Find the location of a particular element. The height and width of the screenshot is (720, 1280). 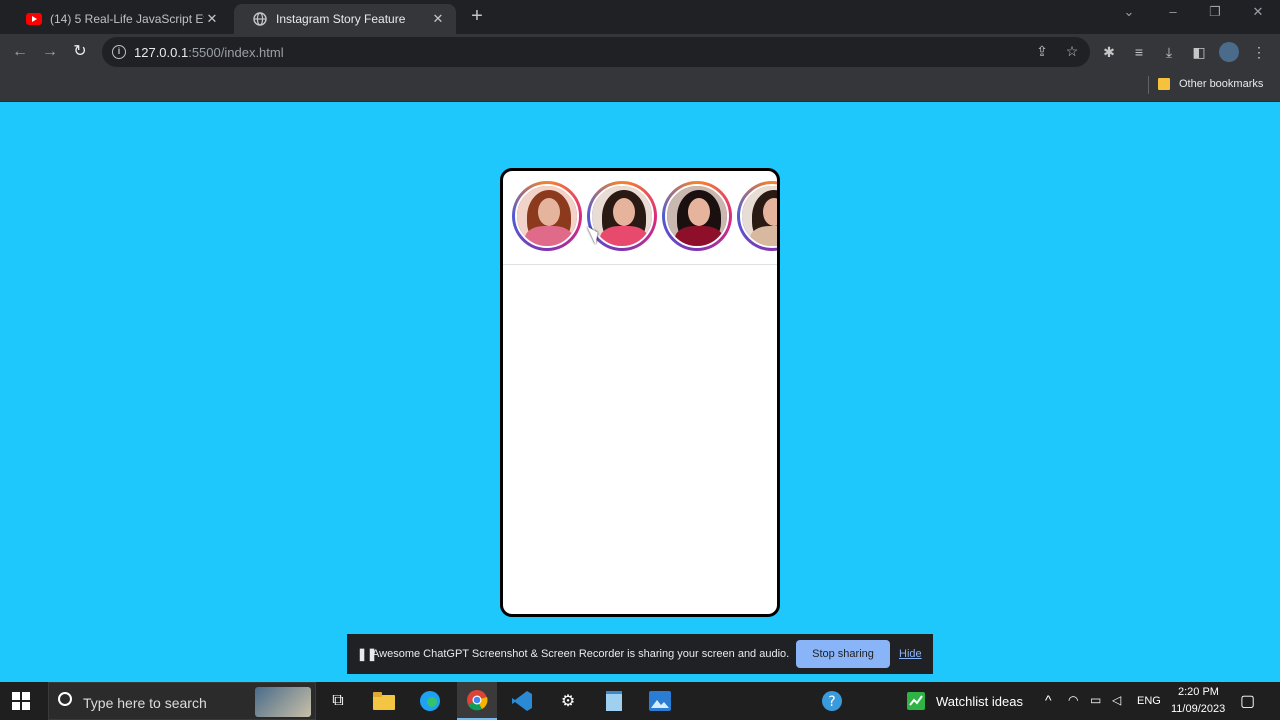

file-explorer-icon is located at coordinates (384, 701).